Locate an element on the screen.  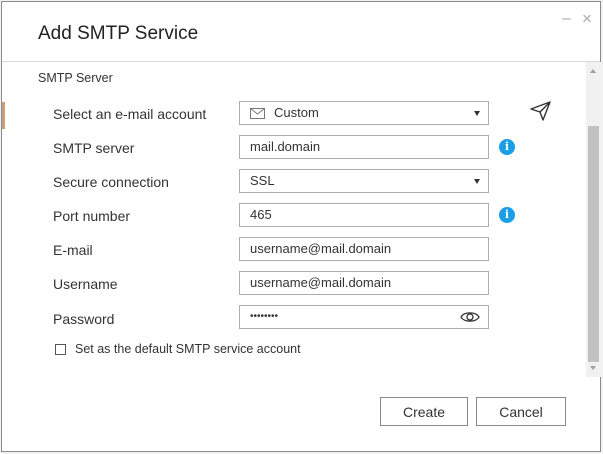
dialog-title: Add SMTP Service is located at coordinates (118, 33).